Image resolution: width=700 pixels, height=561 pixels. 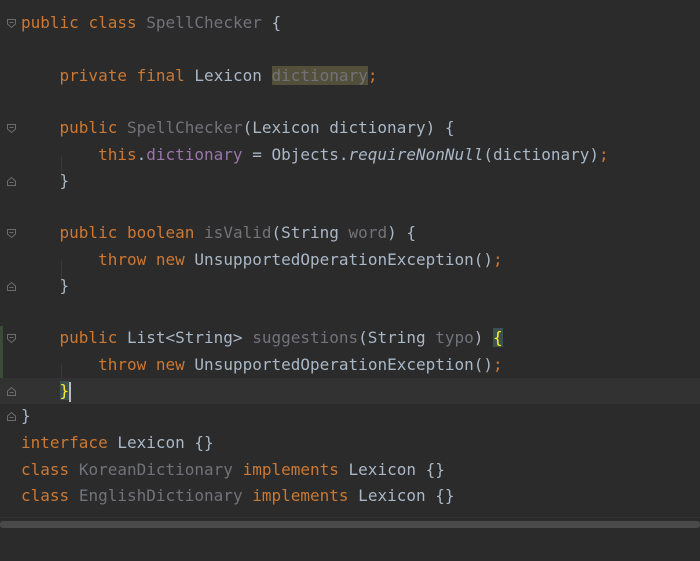 What do you see at coordinates (271, 22) in the screenshot?
I see `code-text: {` at bounding box center [271, 22].